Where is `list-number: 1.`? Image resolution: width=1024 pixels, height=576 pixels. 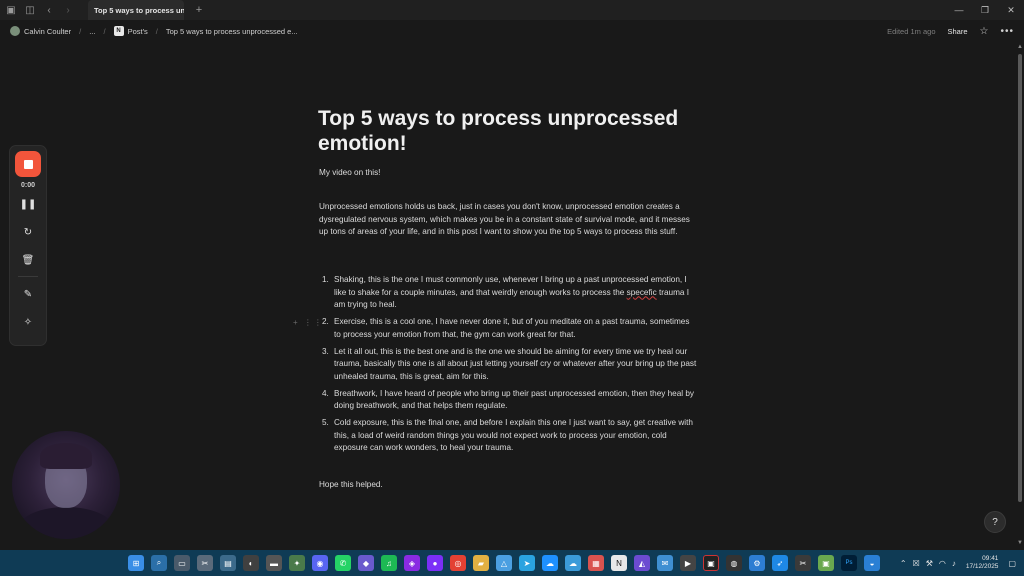 list-number: 1. is located at coordinates (325, 279).